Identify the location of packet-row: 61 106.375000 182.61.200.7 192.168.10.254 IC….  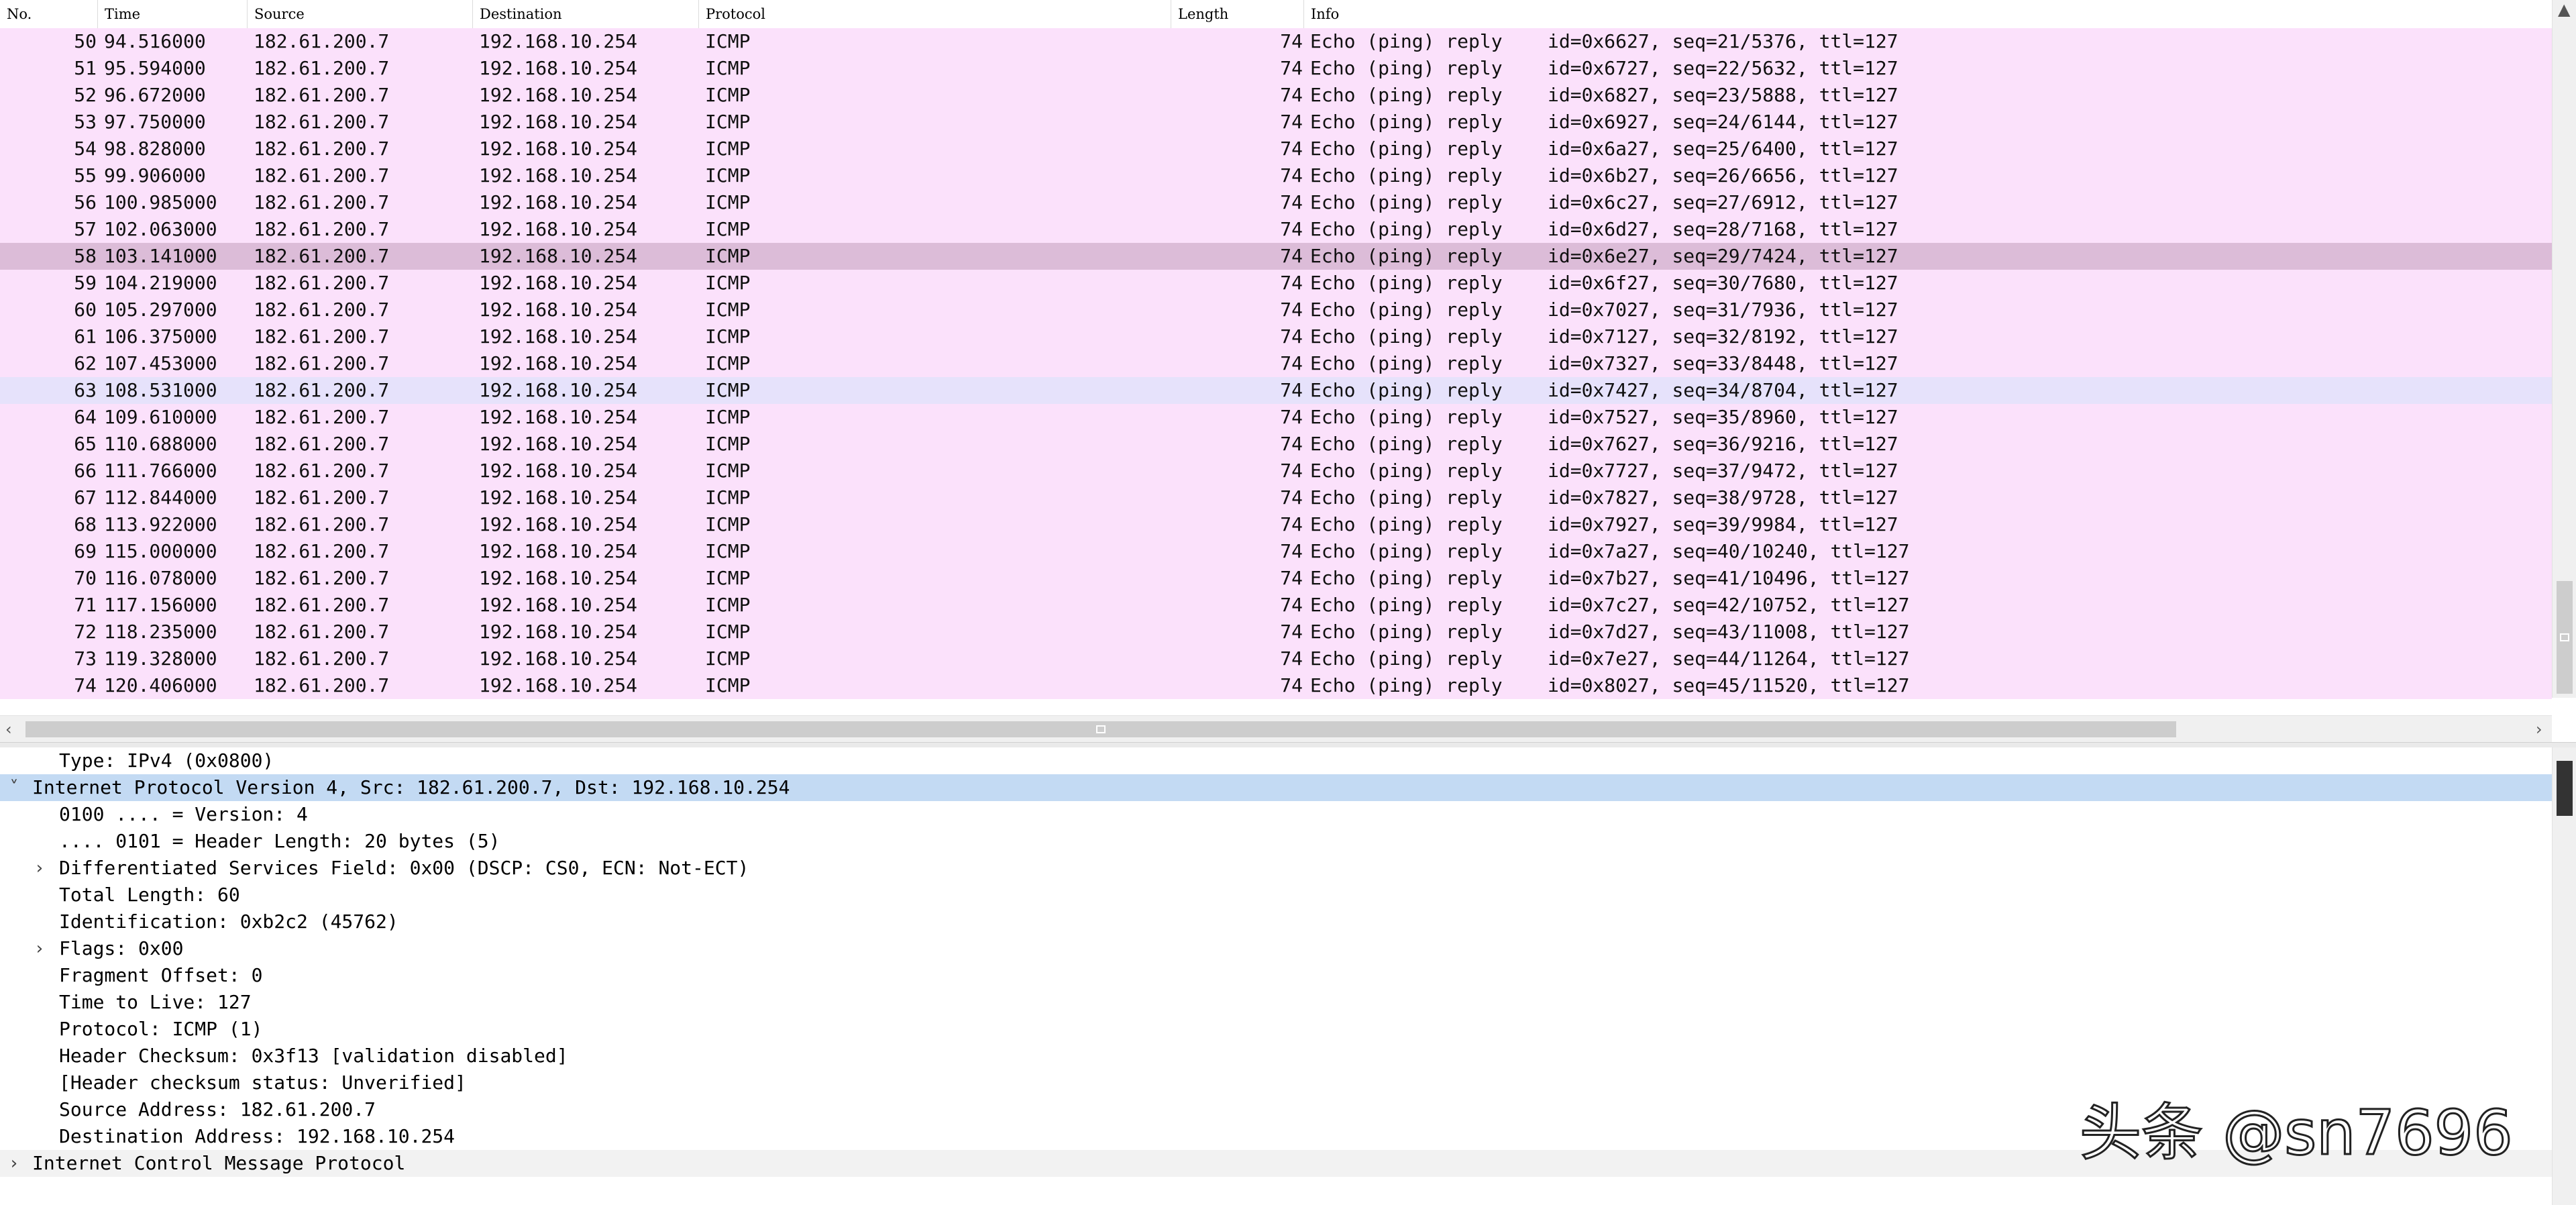
(1276, 336).